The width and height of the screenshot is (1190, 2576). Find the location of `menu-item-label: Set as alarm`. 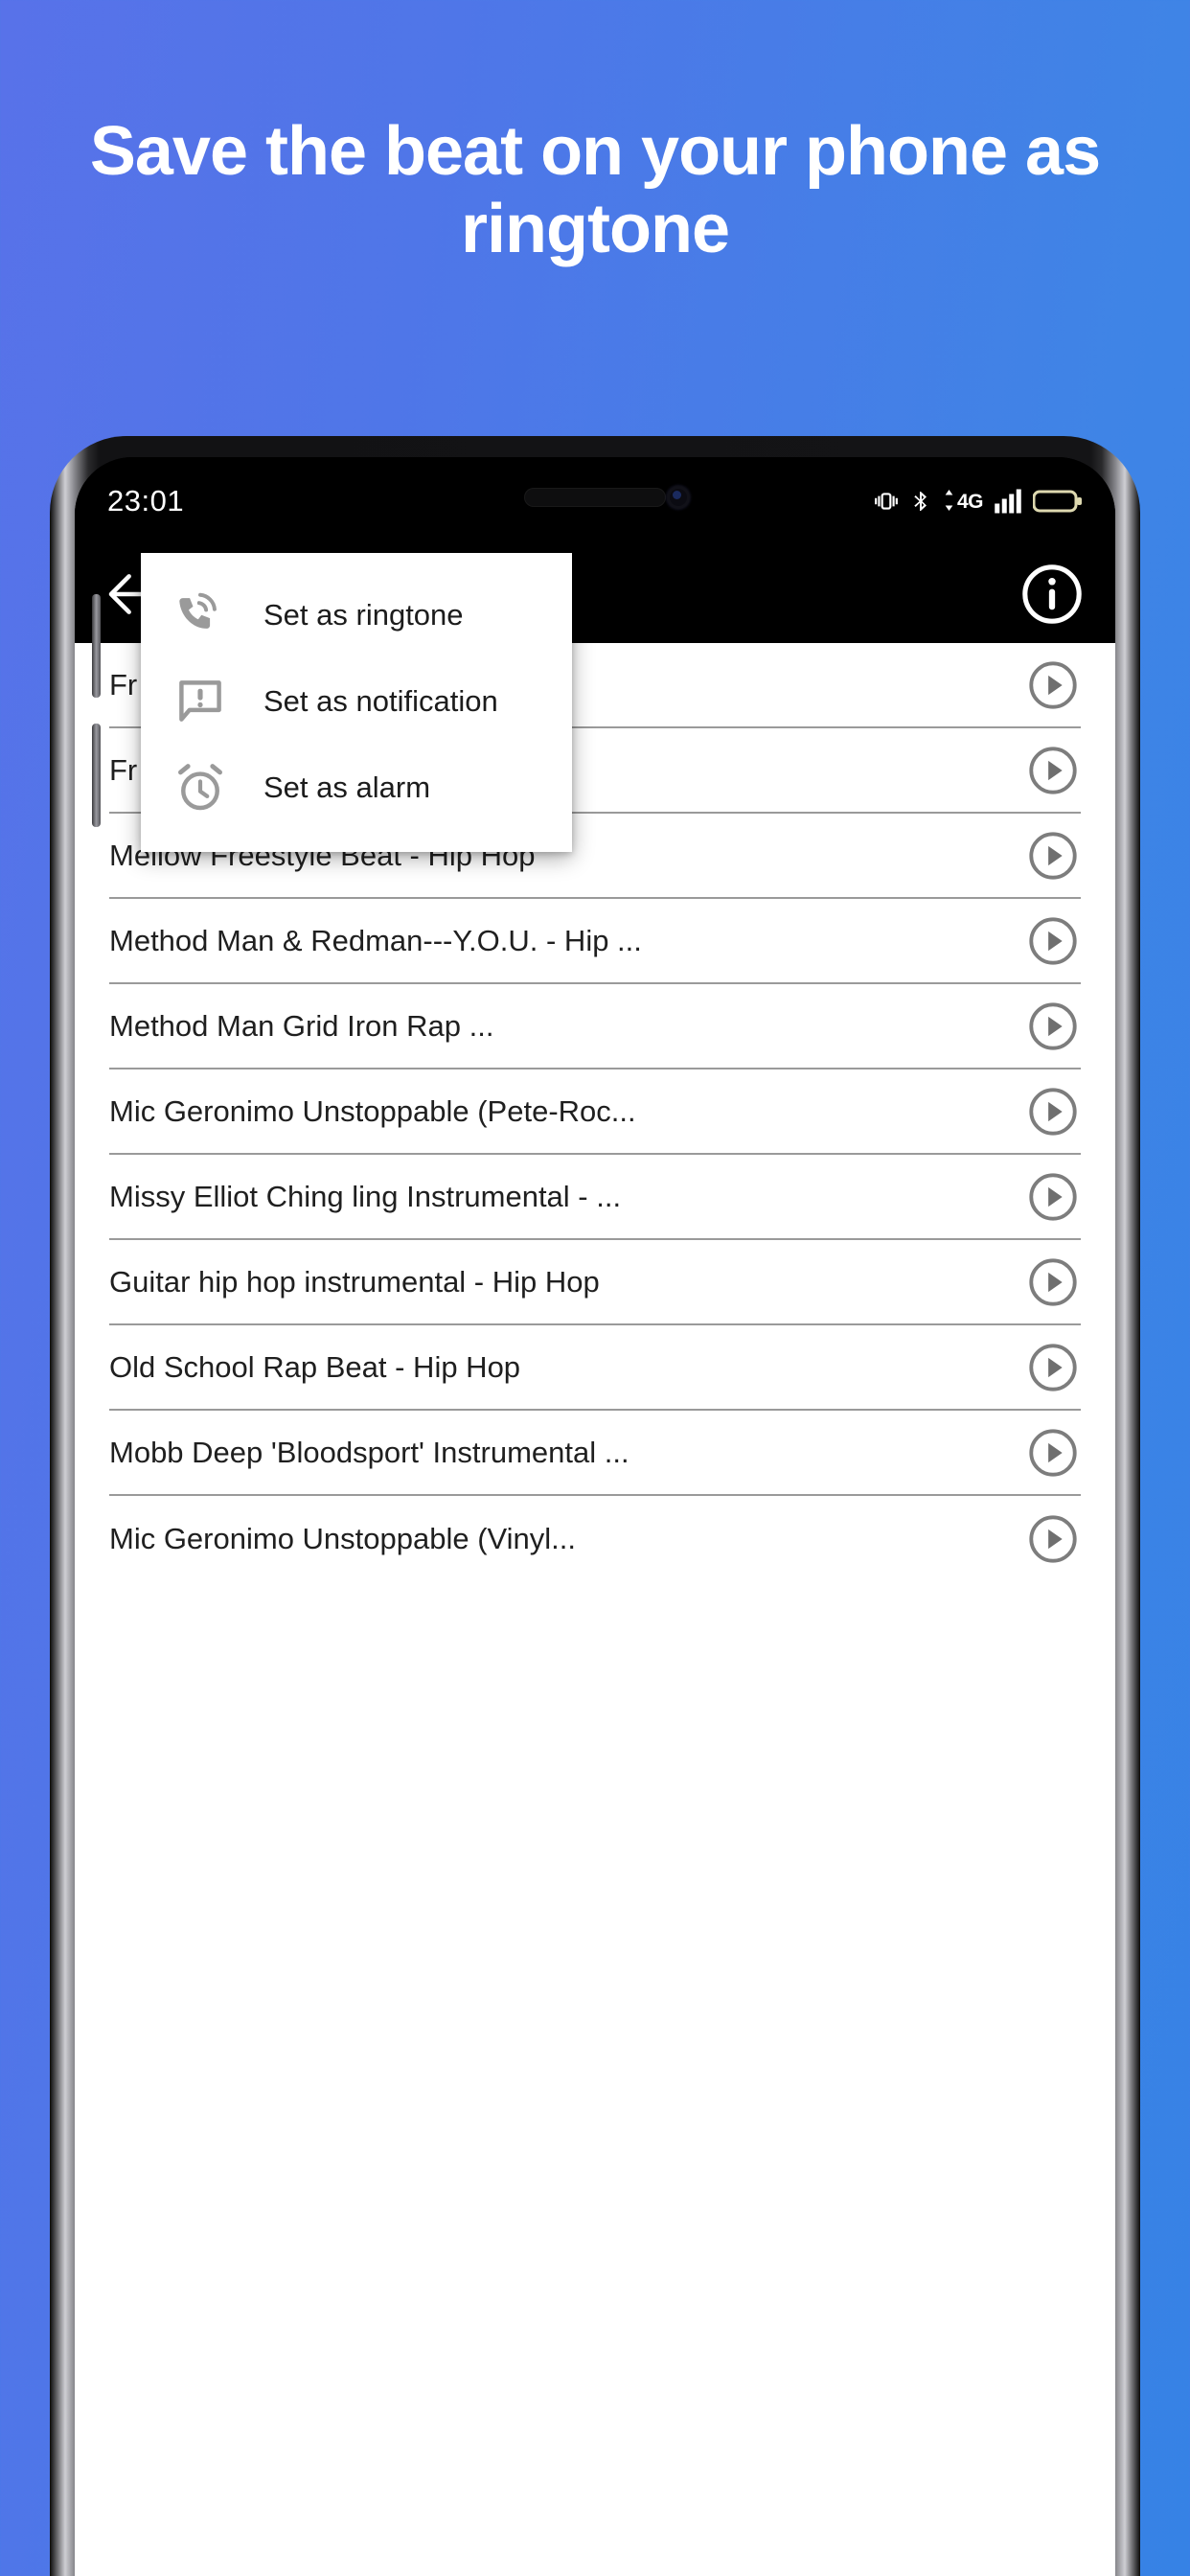

menu-item-label: Set as alarm is located at coordinates (347, 787).